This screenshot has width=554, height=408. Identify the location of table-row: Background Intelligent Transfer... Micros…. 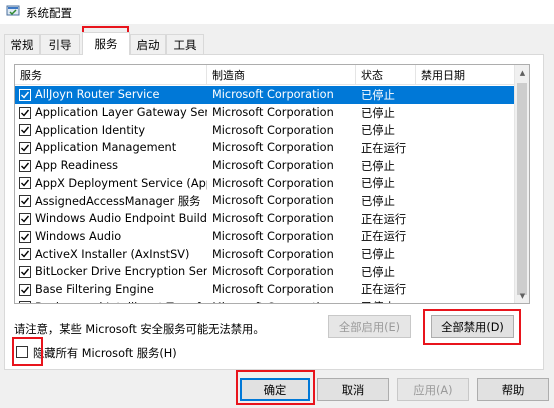
(265, 300).